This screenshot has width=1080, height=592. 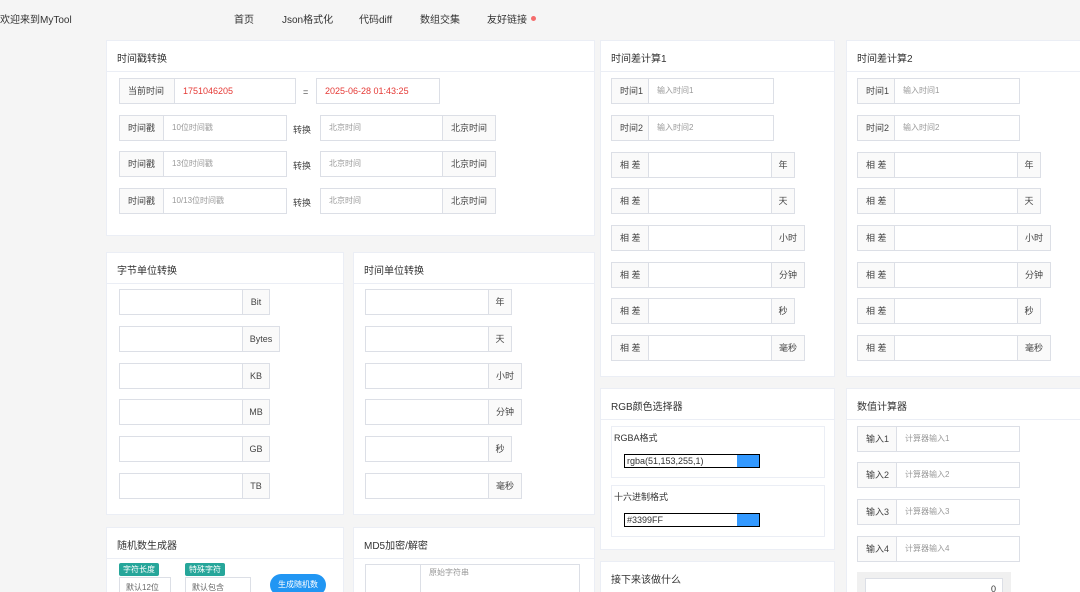 What do you see at coordinates (181, 449) in the screenshot?
I see `gb-input` at bounding box center [181, 449].